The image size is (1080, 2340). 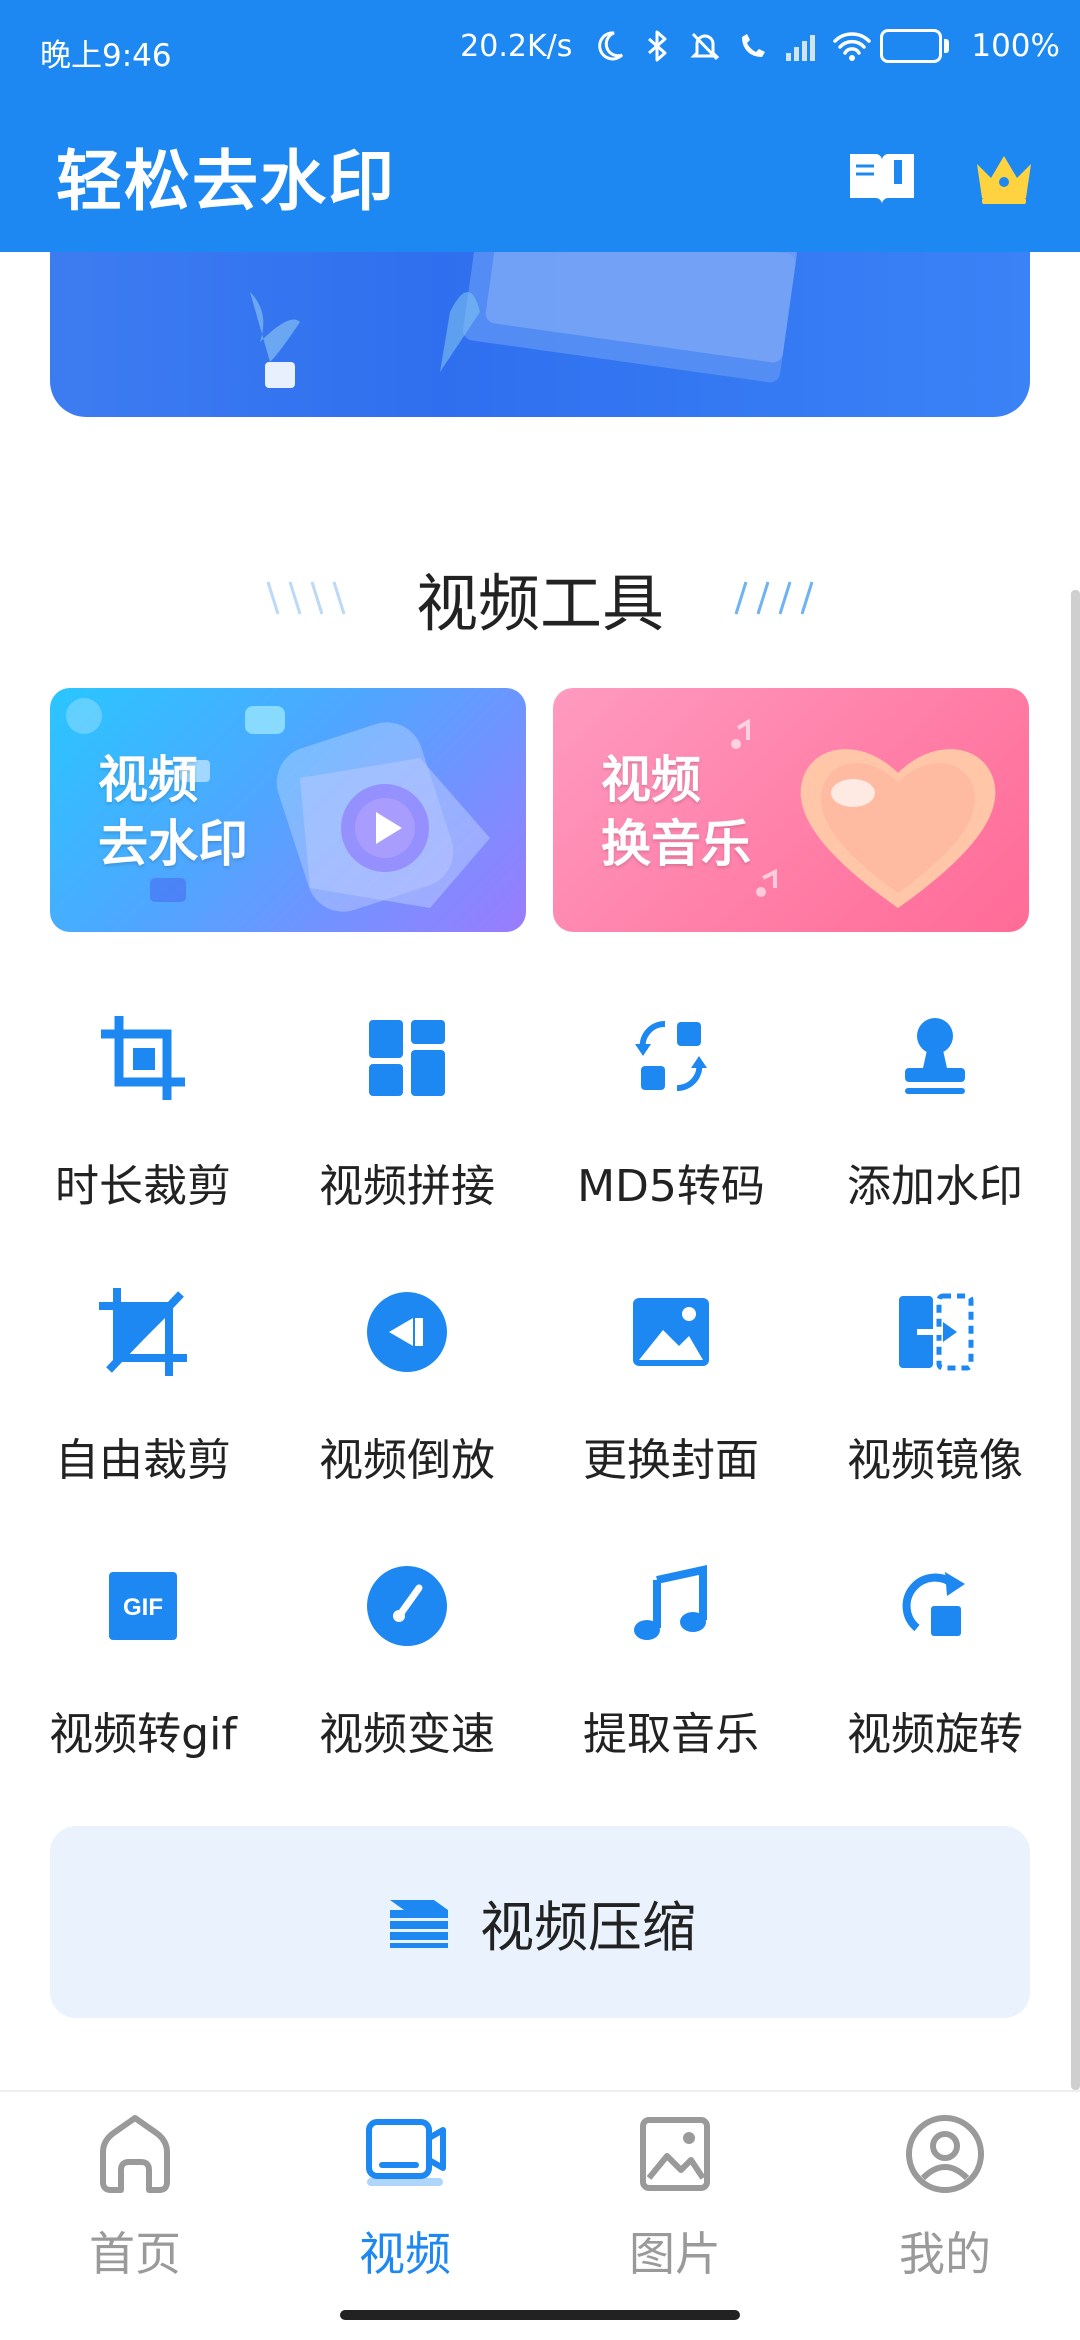 I want to click on moon-icon, so click(x=609, y=46).